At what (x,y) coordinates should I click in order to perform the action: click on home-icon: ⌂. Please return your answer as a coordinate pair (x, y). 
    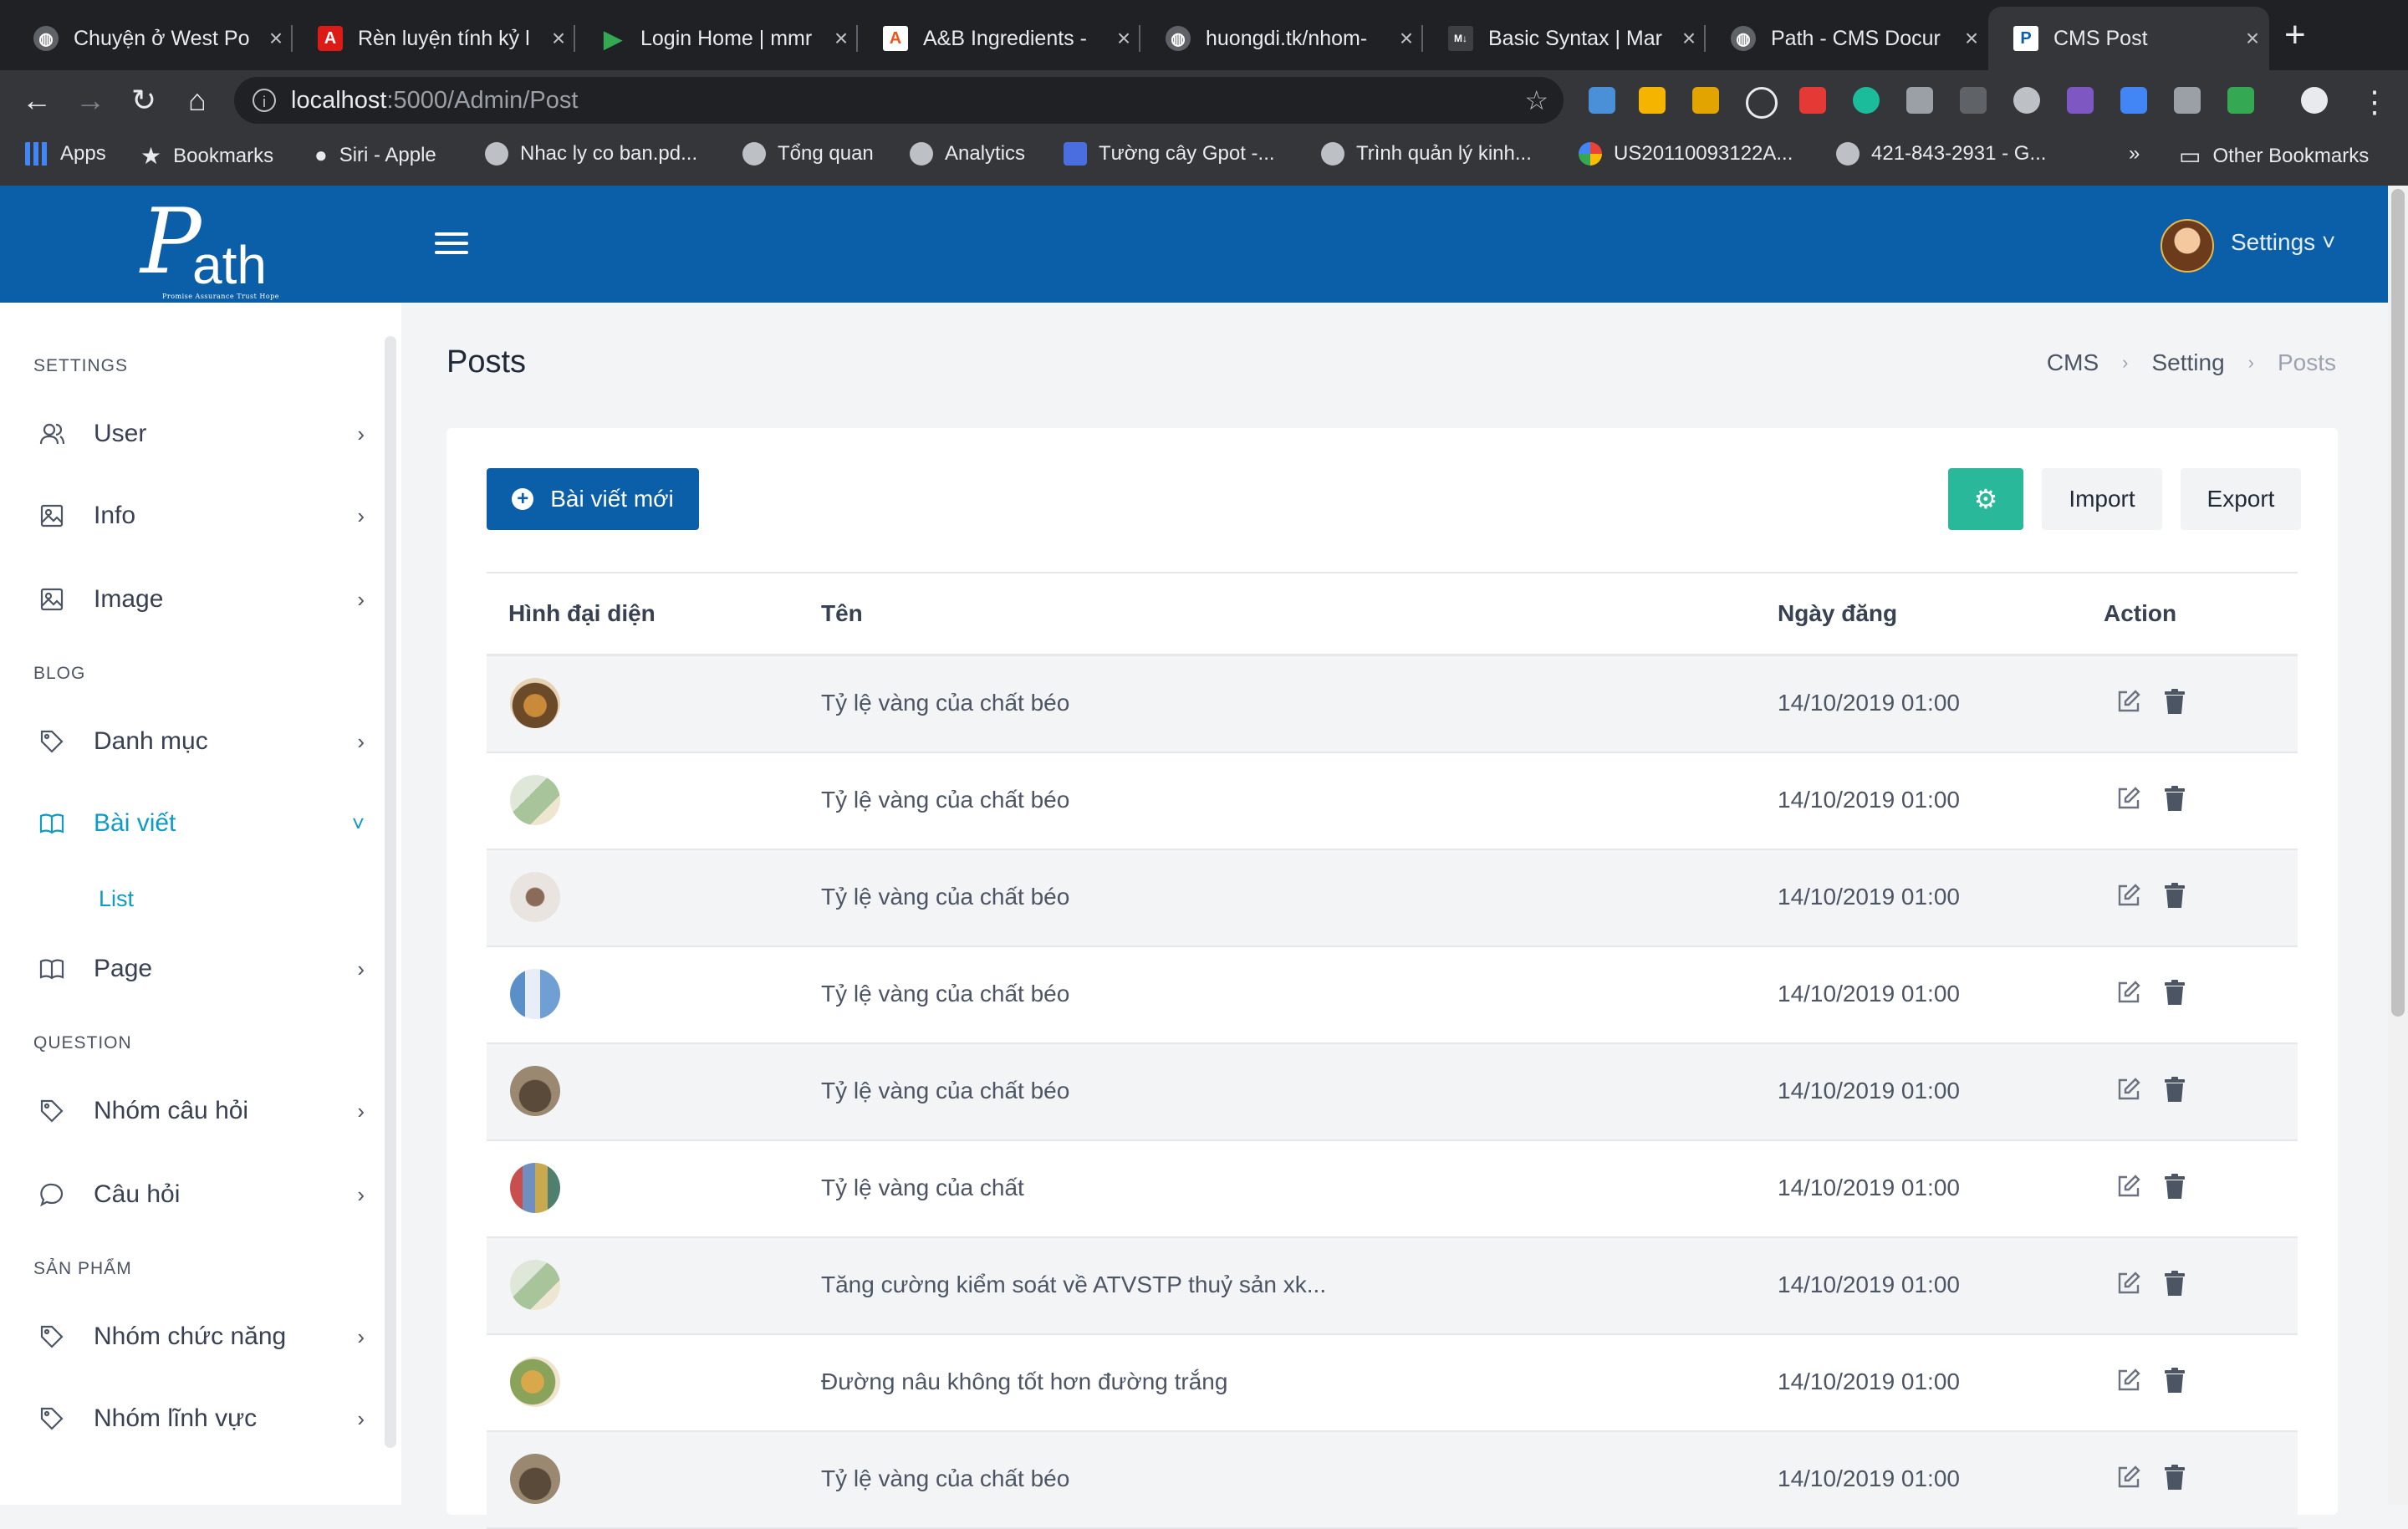
    Looking at the image, I should click on (197, 100).